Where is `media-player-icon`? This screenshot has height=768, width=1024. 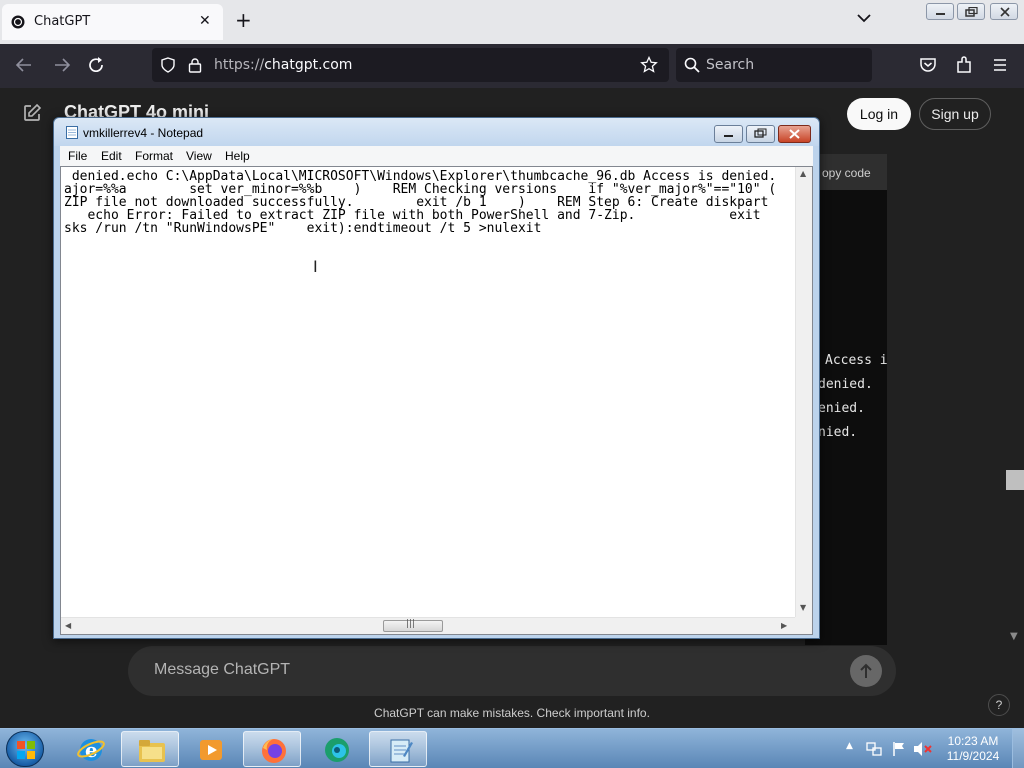 media-player-icon is located at coordinates (211, 750).